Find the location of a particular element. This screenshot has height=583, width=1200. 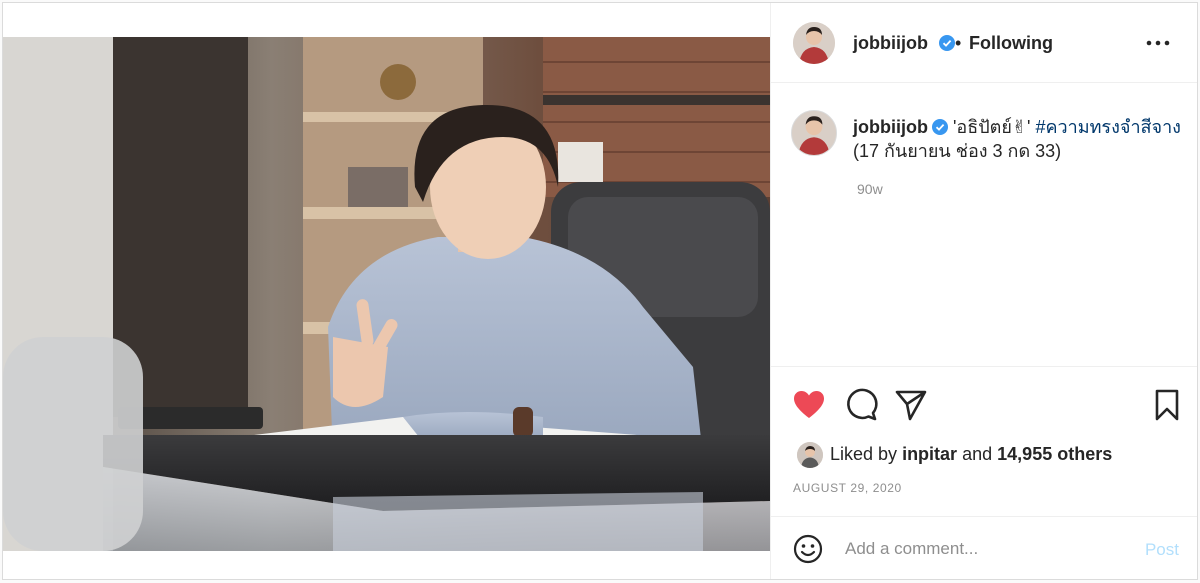

post-header: jobbiijob • Following is located at coordinates (984, 43).